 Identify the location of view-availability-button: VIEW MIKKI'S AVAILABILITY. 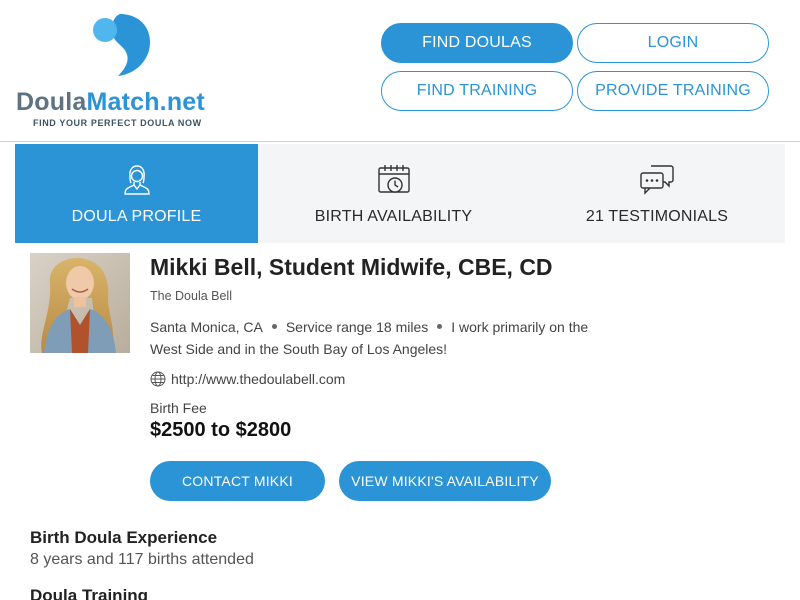
(445, 481).